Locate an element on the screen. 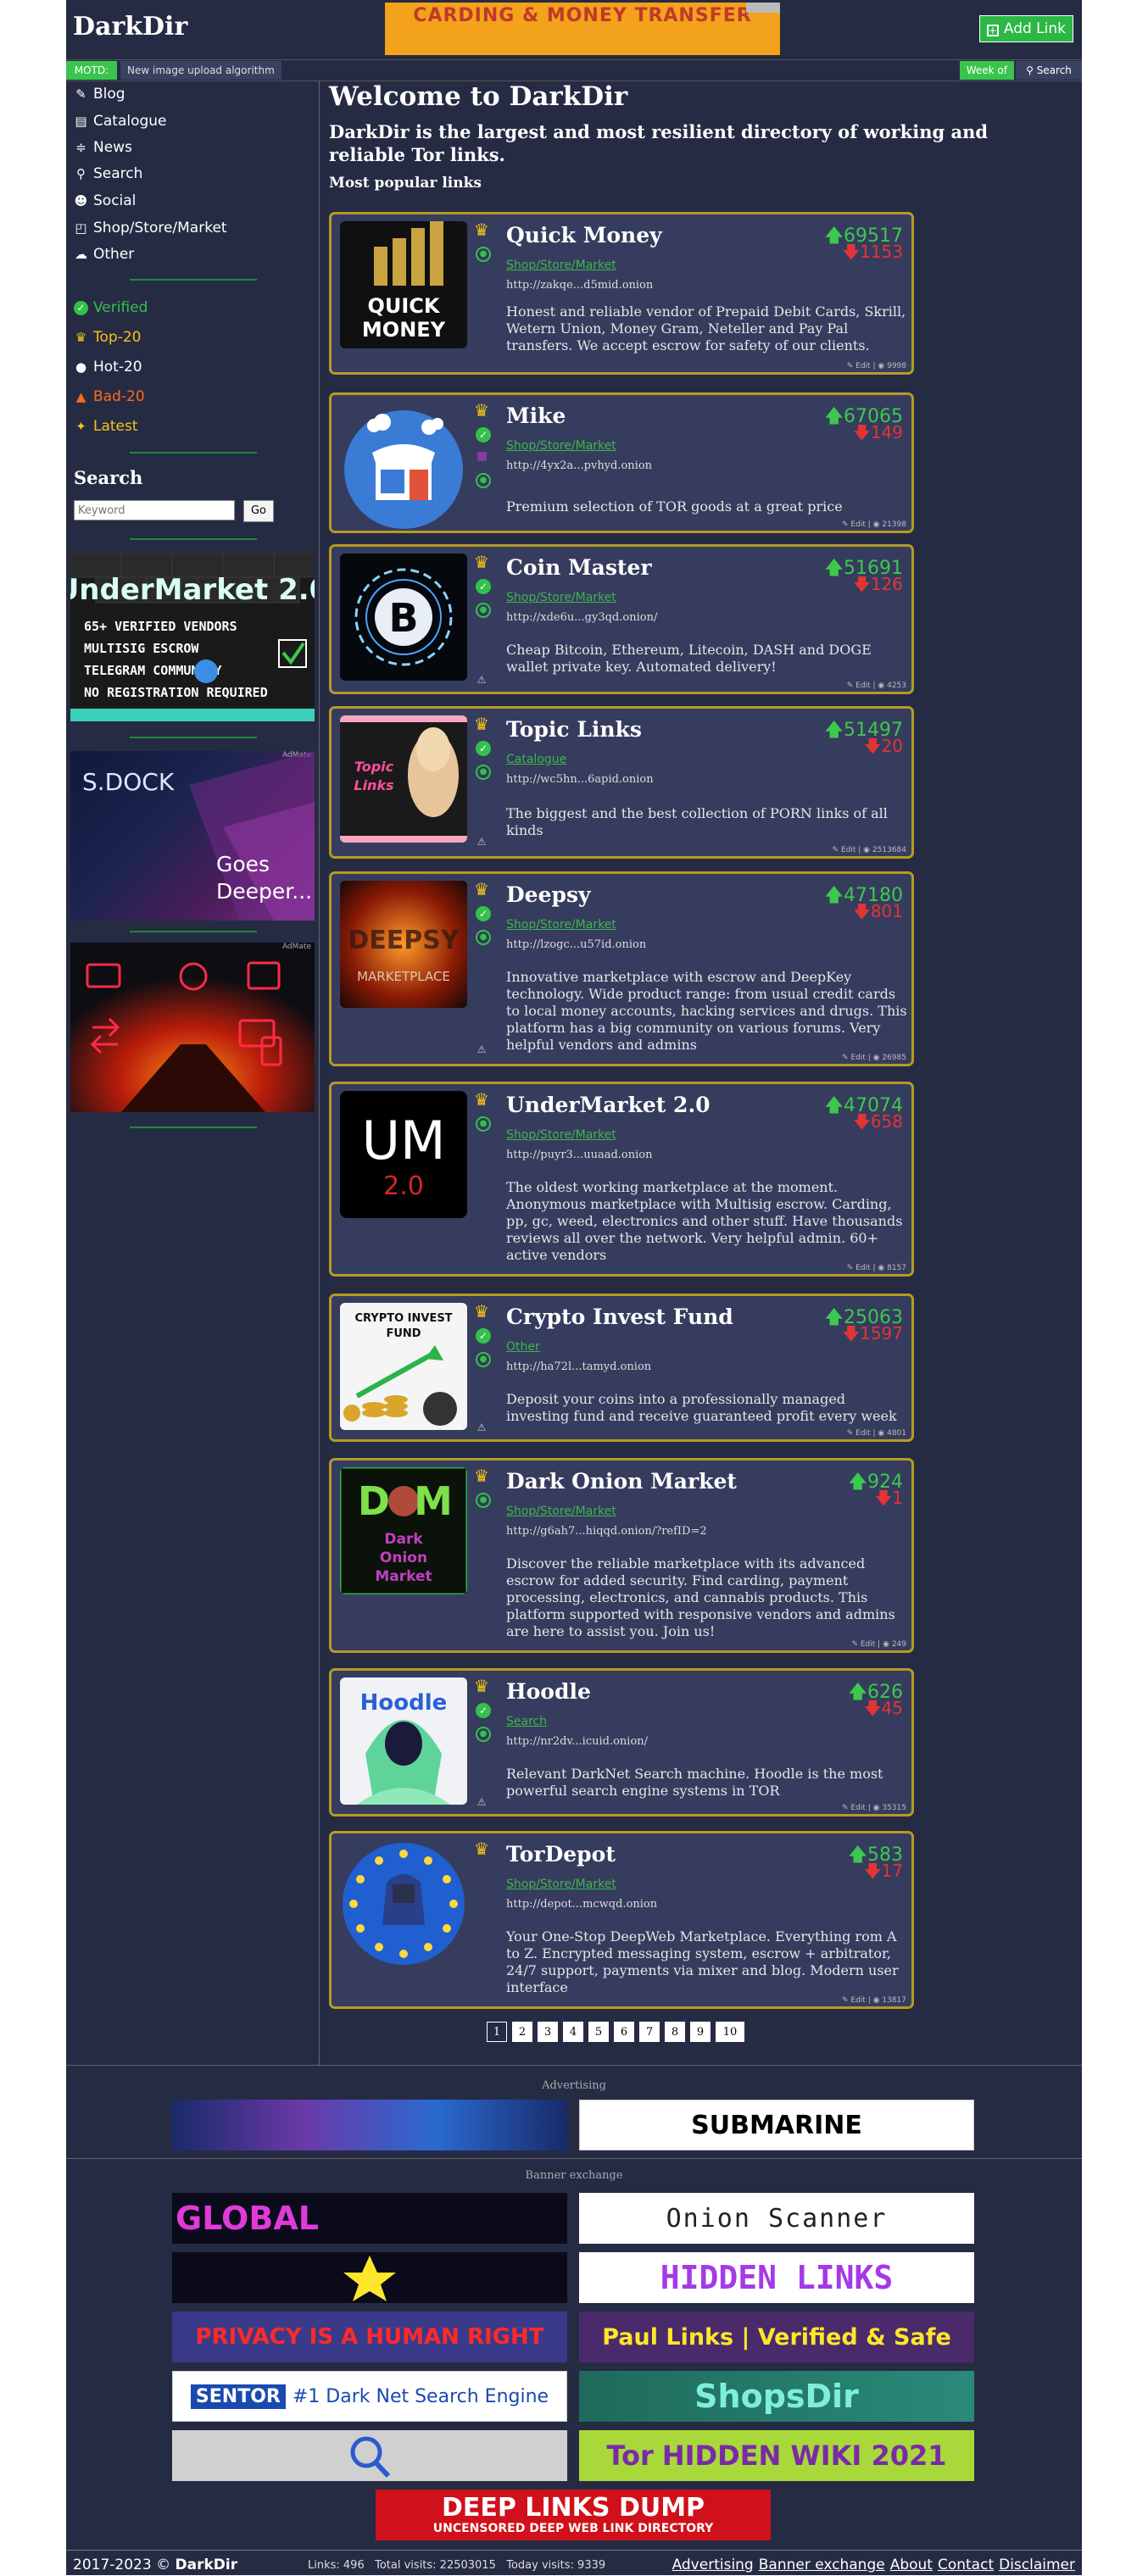  add-link-button: + Add Link is located at coordinates (1025, 28).